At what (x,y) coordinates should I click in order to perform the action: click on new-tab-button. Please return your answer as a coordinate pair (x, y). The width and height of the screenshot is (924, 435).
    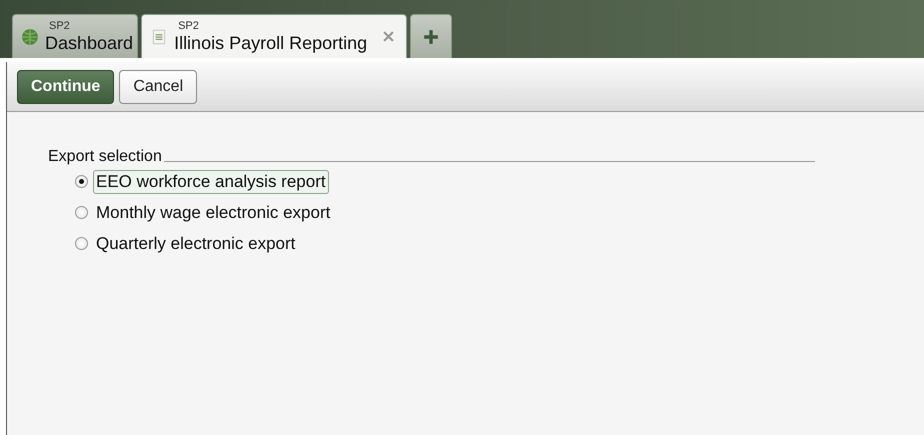
    Looking at the image, I should click on (431, 36).